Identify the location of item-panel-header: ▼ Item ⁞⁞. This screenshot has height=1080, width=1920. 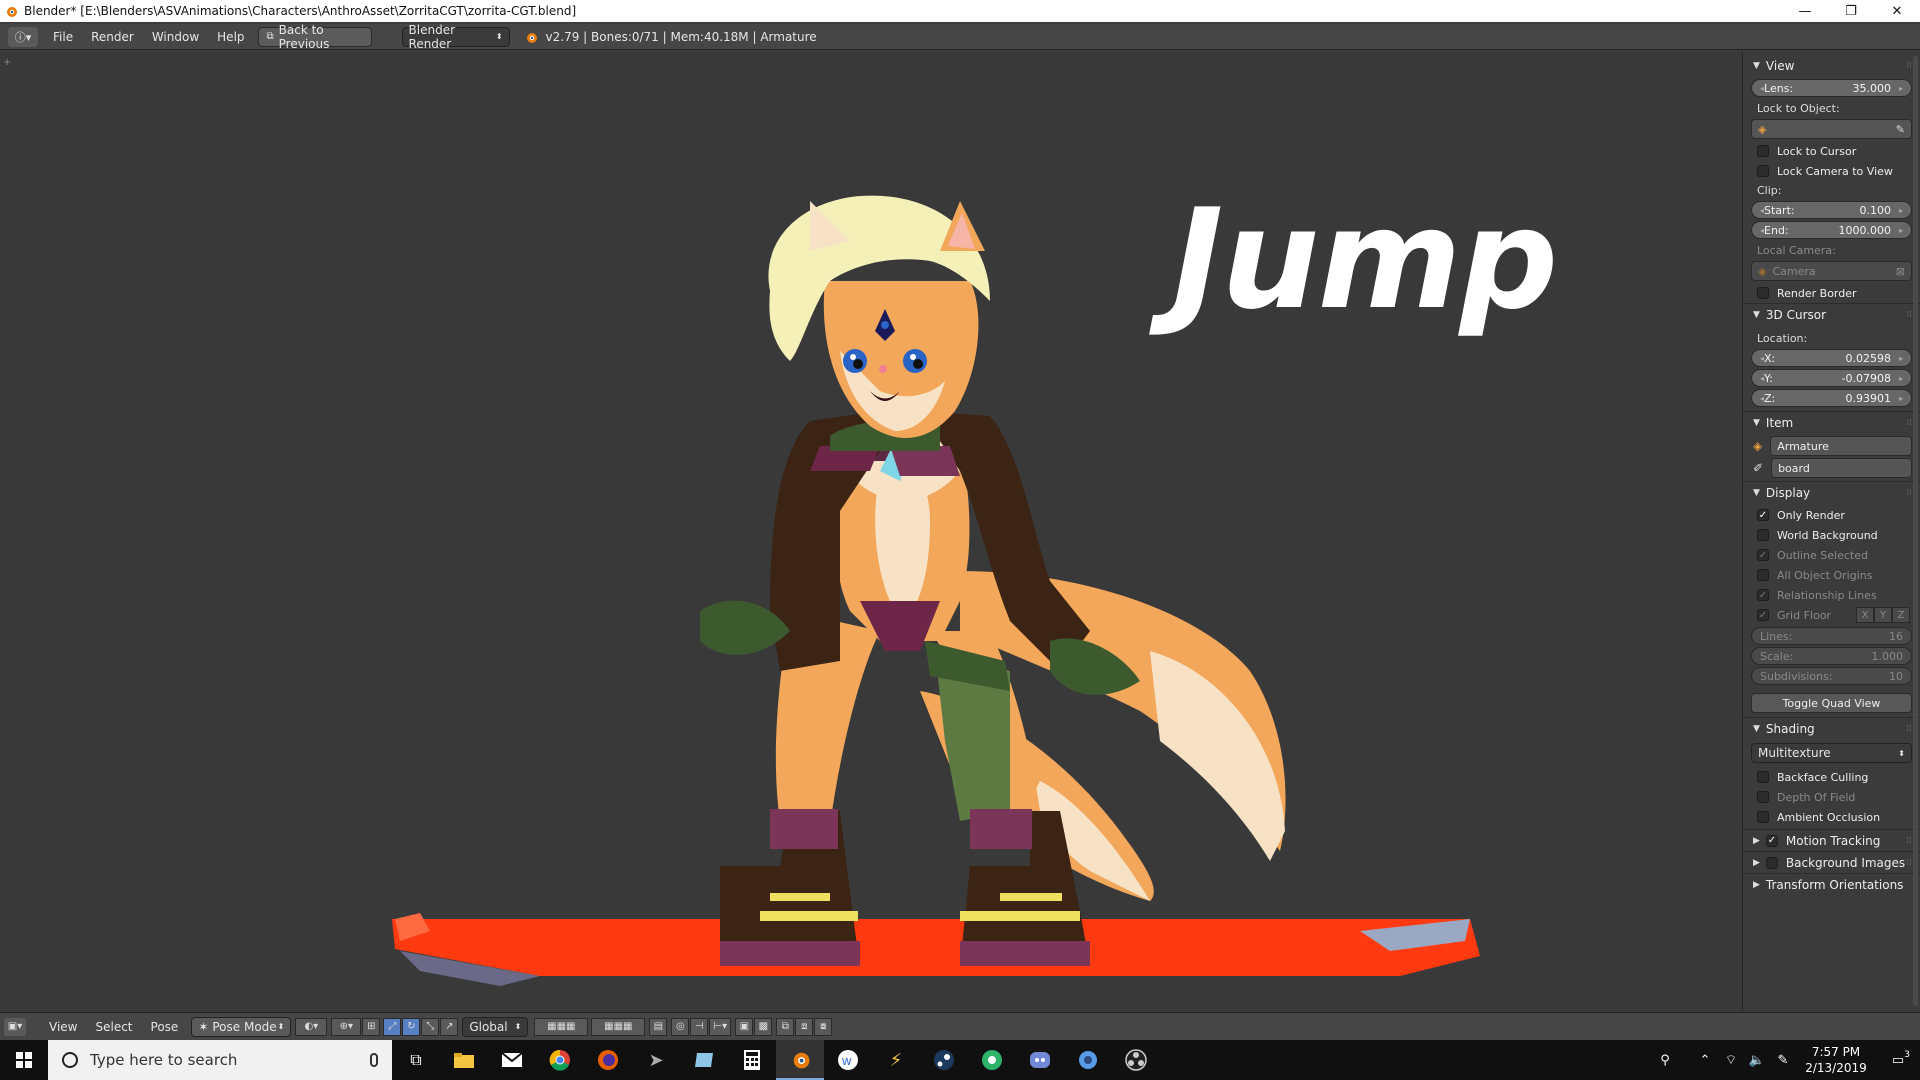
(1831, 422).